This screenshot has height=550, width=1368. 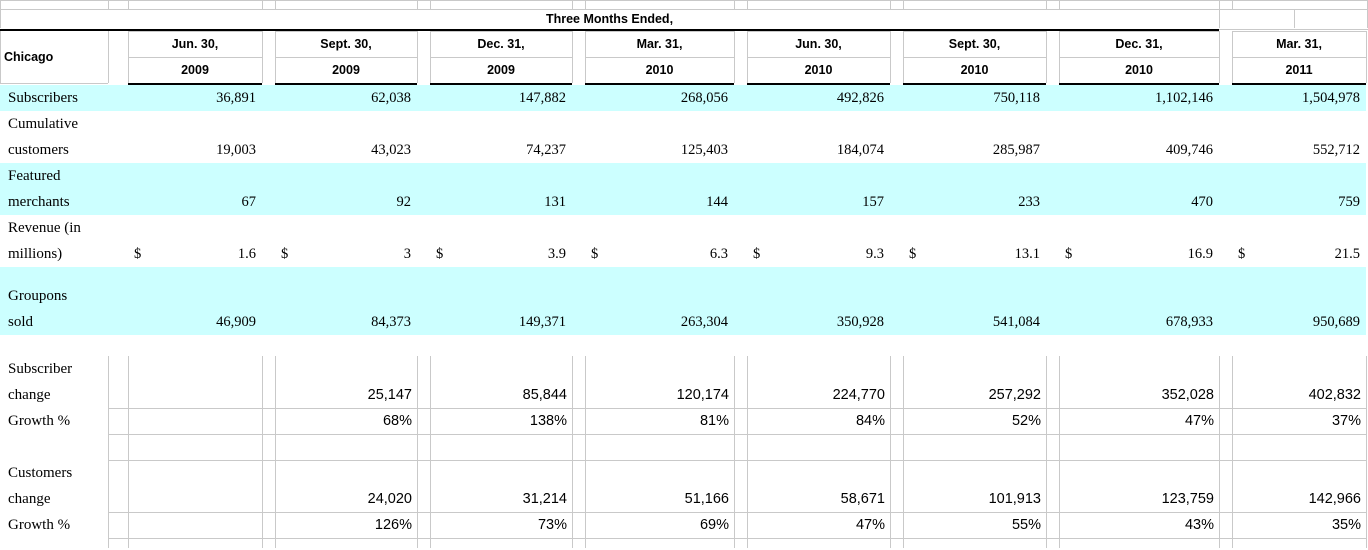 I want to click on derived-value: 69%, so click(x=714, y=525).